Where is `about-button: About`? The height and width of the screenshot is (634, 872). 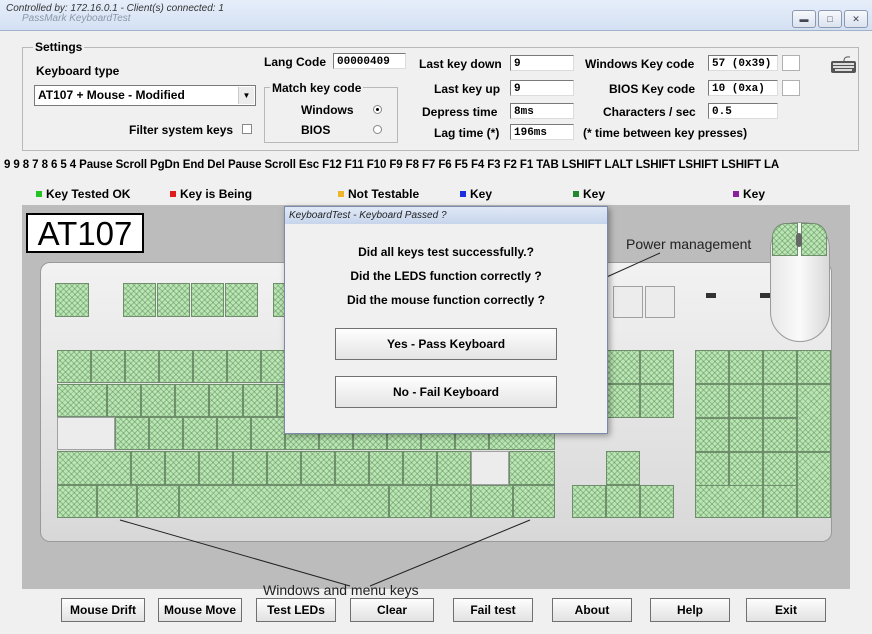 about-button: About is located at coordinates (592, 610).